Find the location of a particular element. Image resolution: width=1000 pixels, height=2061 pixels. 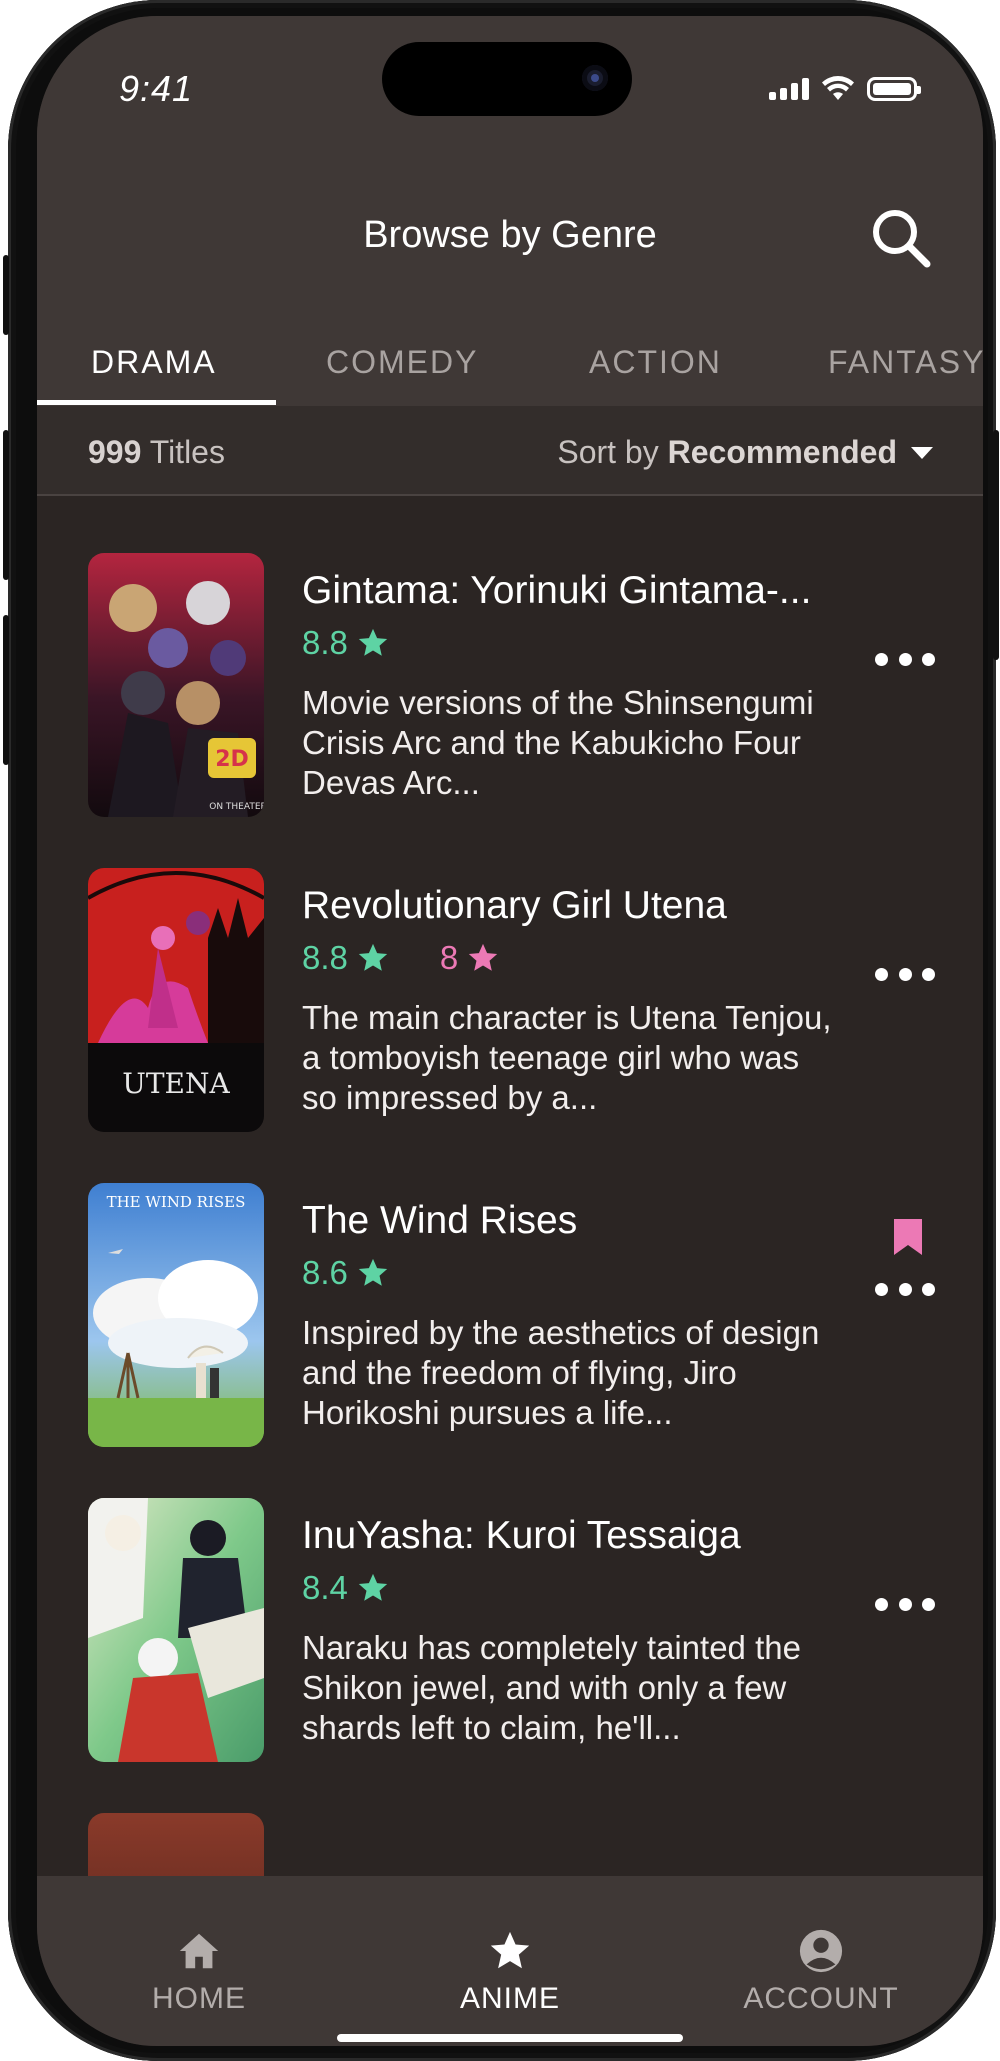

genre-tabs: DRAMA COMEDY ACTION FANTASY is located at coordinates (510, 356).